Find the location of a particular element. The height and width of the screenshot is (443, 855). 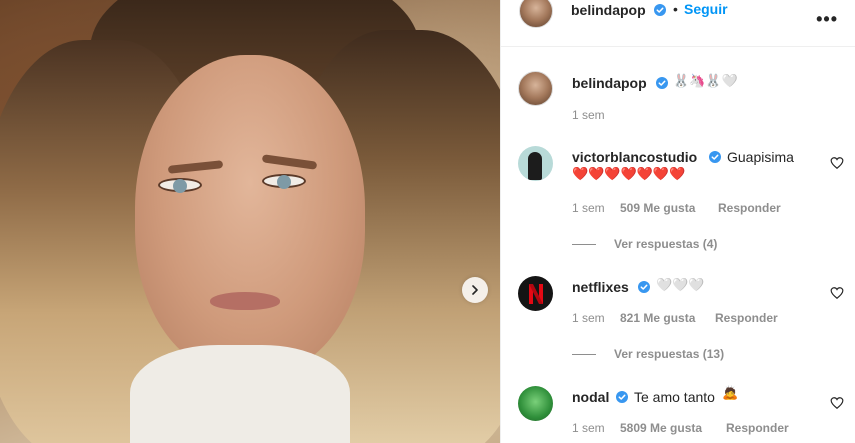

view-replies-button: Ver respuestas (13) is located at coordinates (648, 354).